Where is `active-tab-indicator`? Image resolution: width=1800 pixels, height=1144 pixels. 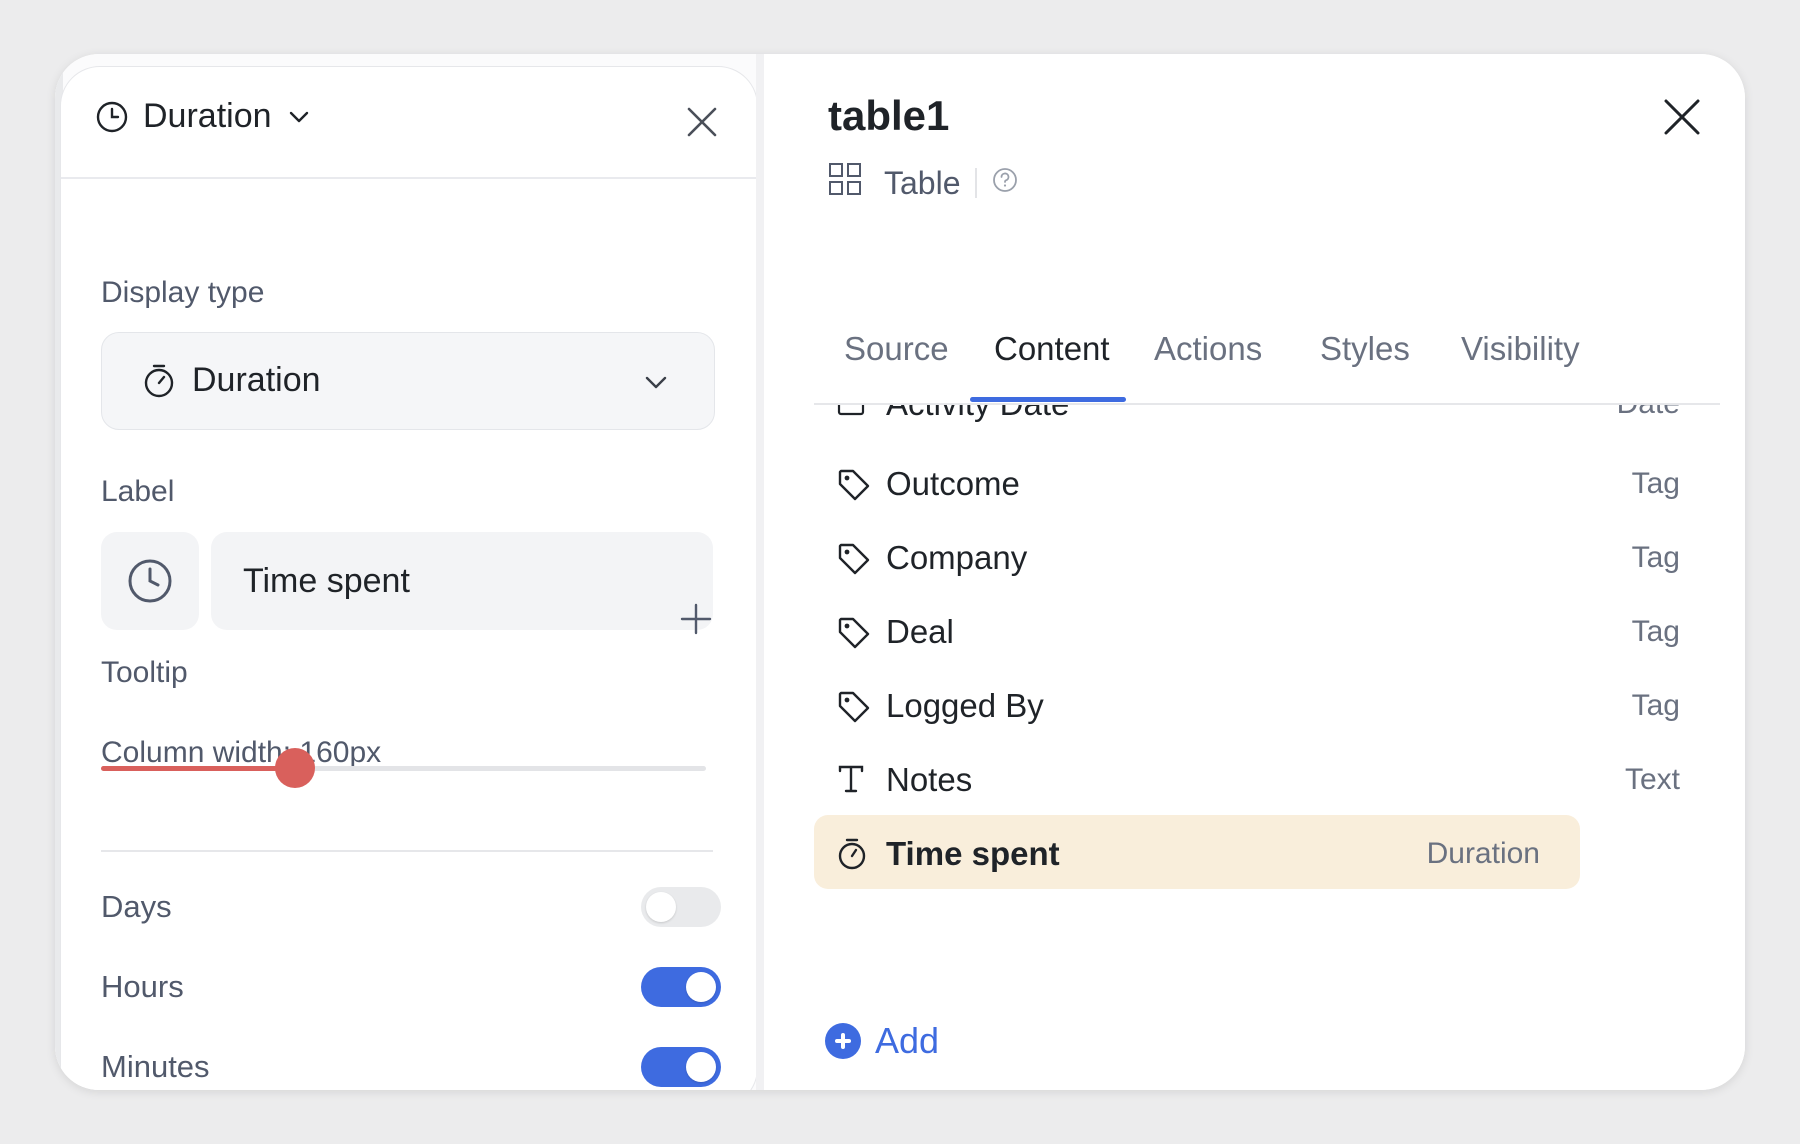
active-tab-indicator is located at coordinates (1048, 399).